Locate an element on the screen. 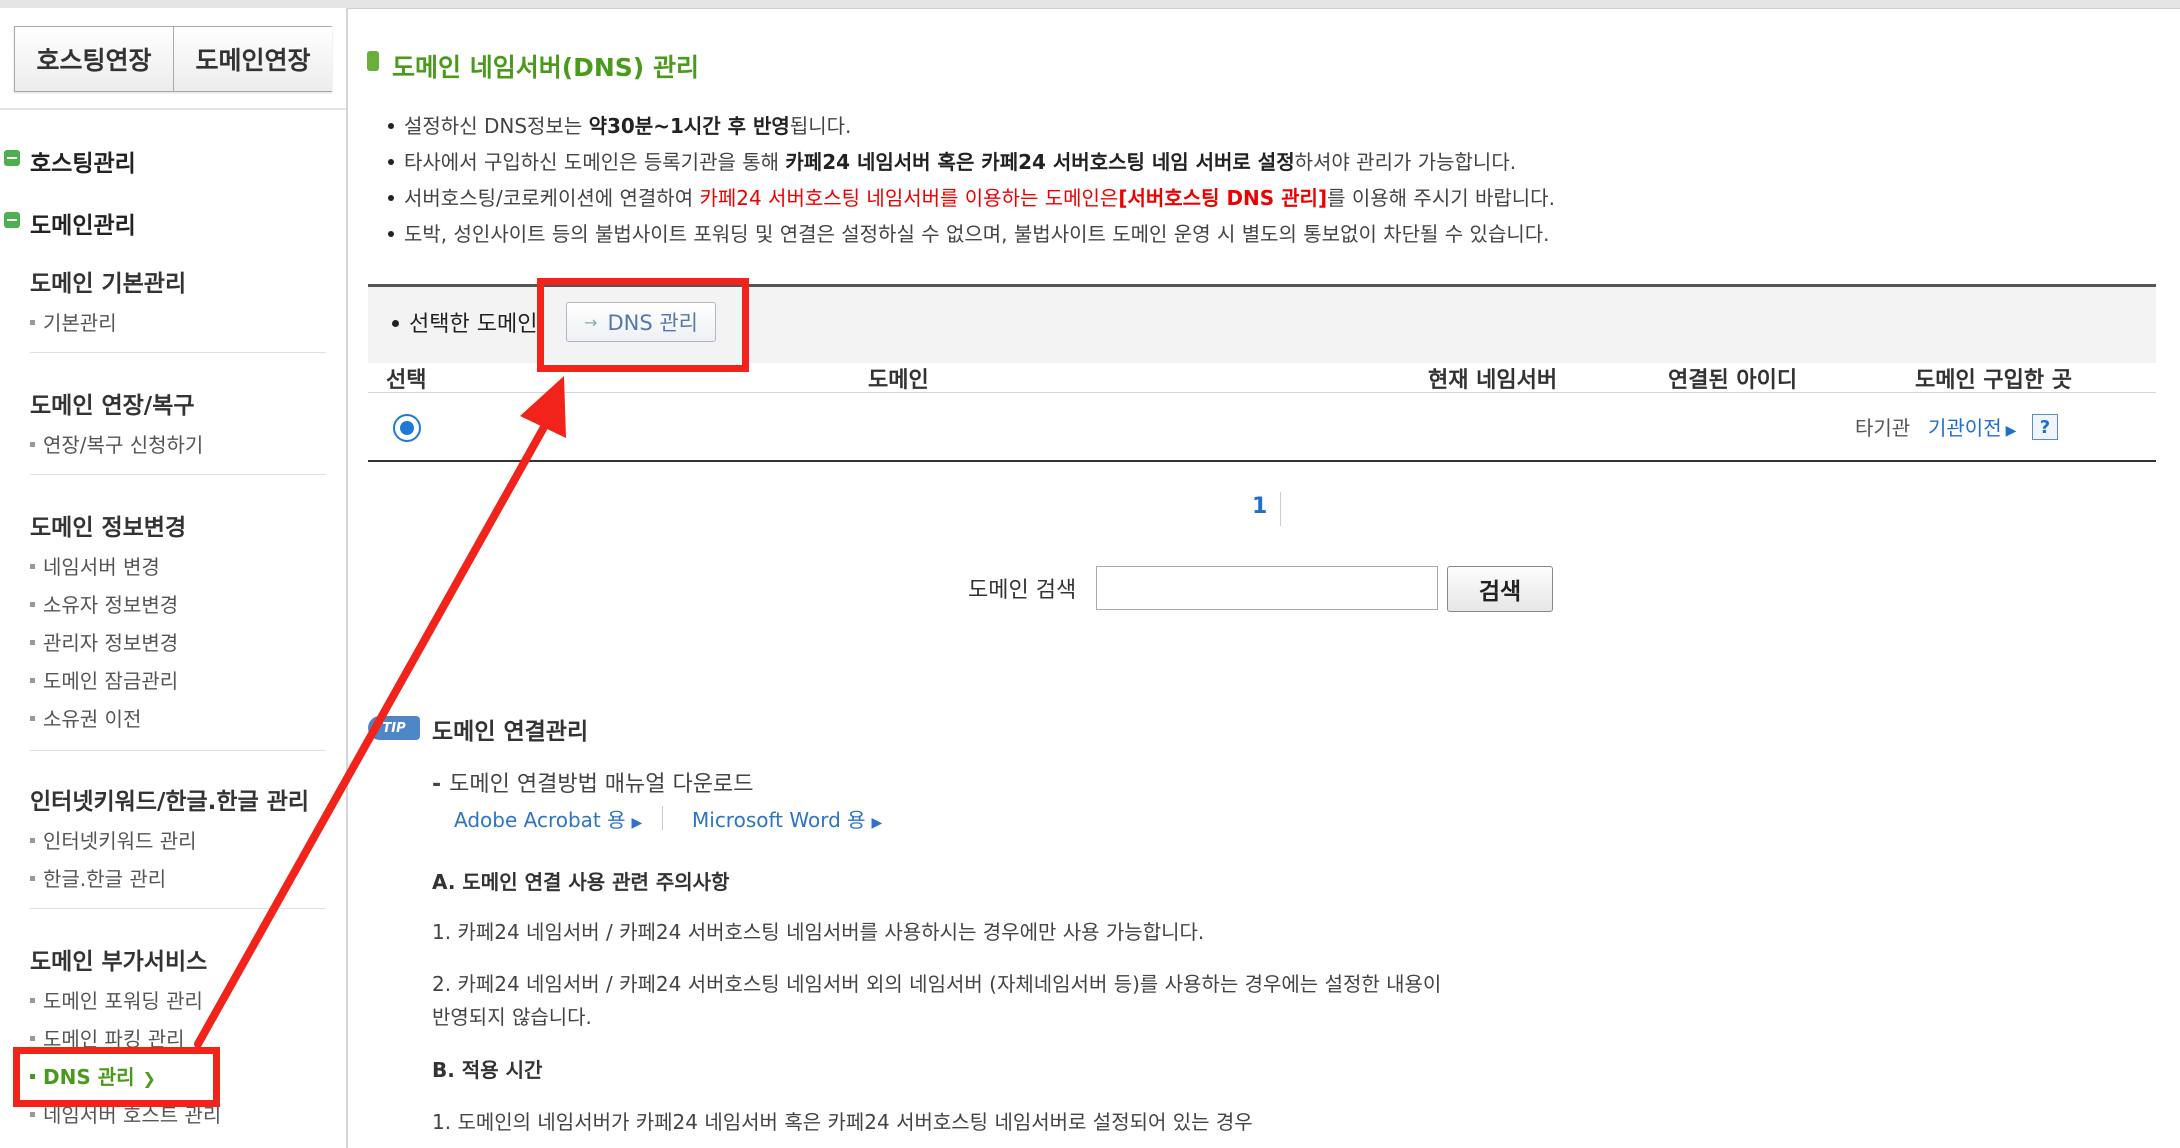 The width and height of the screenshot is (2180, 1148). annotation-arrow is located at coordinates (380, 712).